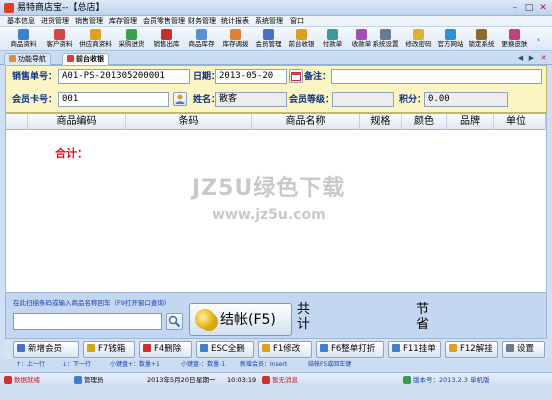 Image resolution: width=552 pixels, height=400 pixels. What do you see at coordinates (204, 348) in the screenshot?
I see `clear-icon` at bounding box center [204, 348].